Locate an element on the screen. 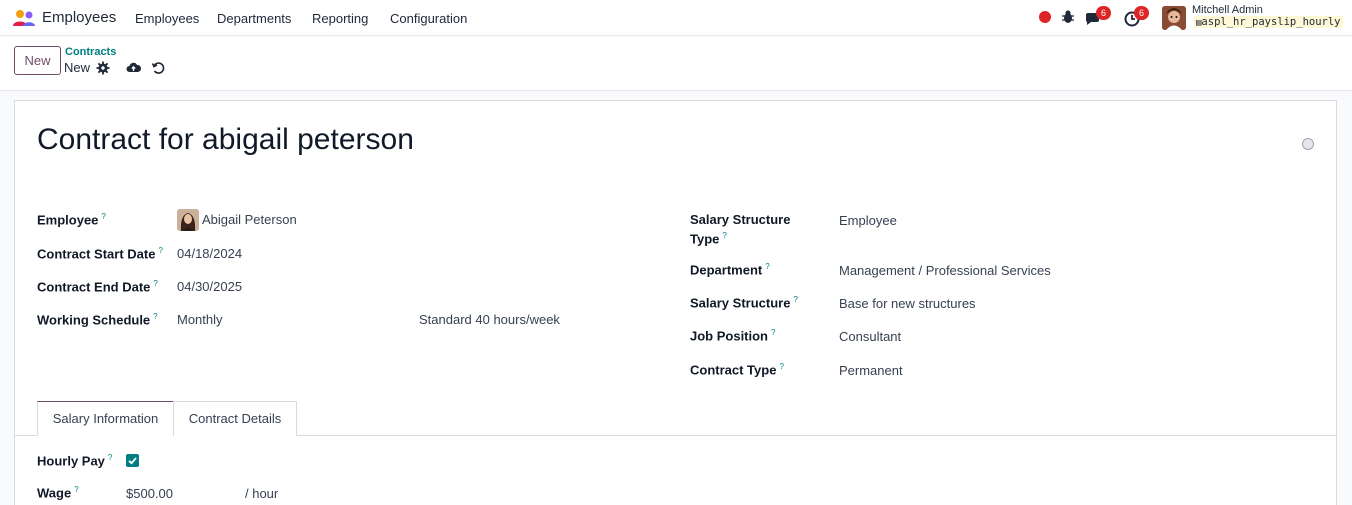 The height and width of the screenshot is (505, 1352). schedule-hours-field: Standard 40 hours/week is located at coordinates (489, 319).